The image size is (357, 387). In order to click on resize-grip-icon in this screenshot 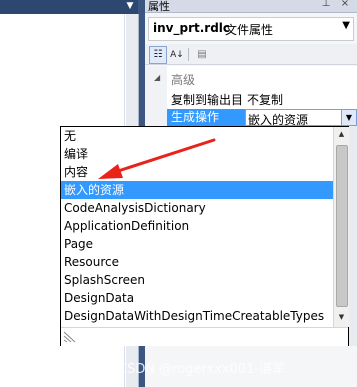, I will do `click(70, 337)`.